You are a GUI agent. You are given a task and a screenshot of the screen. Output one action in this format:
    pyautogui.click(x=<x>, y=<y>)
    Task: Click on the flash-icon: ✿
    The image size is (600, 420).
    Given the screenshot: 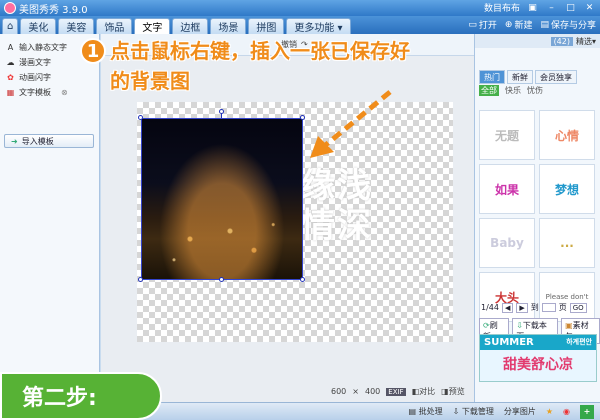 What is the action you would take?
    pyautogui.click(x=10, y=77)
    